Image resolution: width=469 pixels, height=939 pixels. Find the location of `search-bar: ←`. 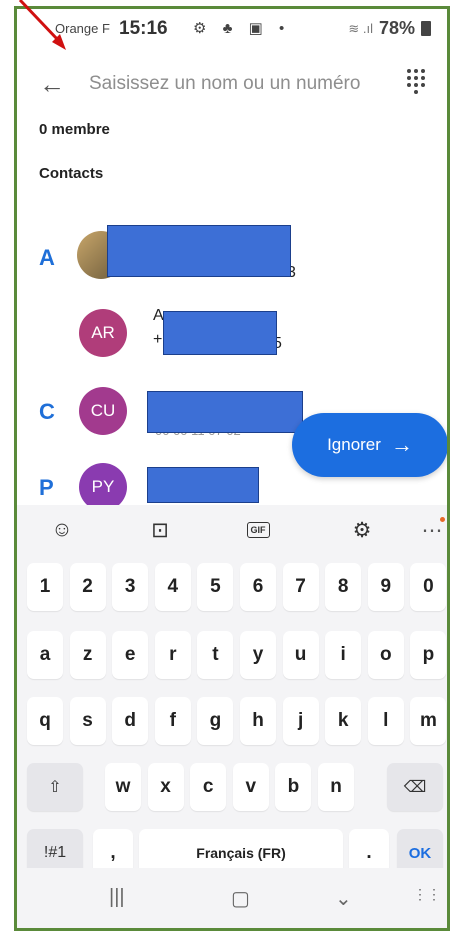

search-bar: ← is located at coordinates (232, 84).